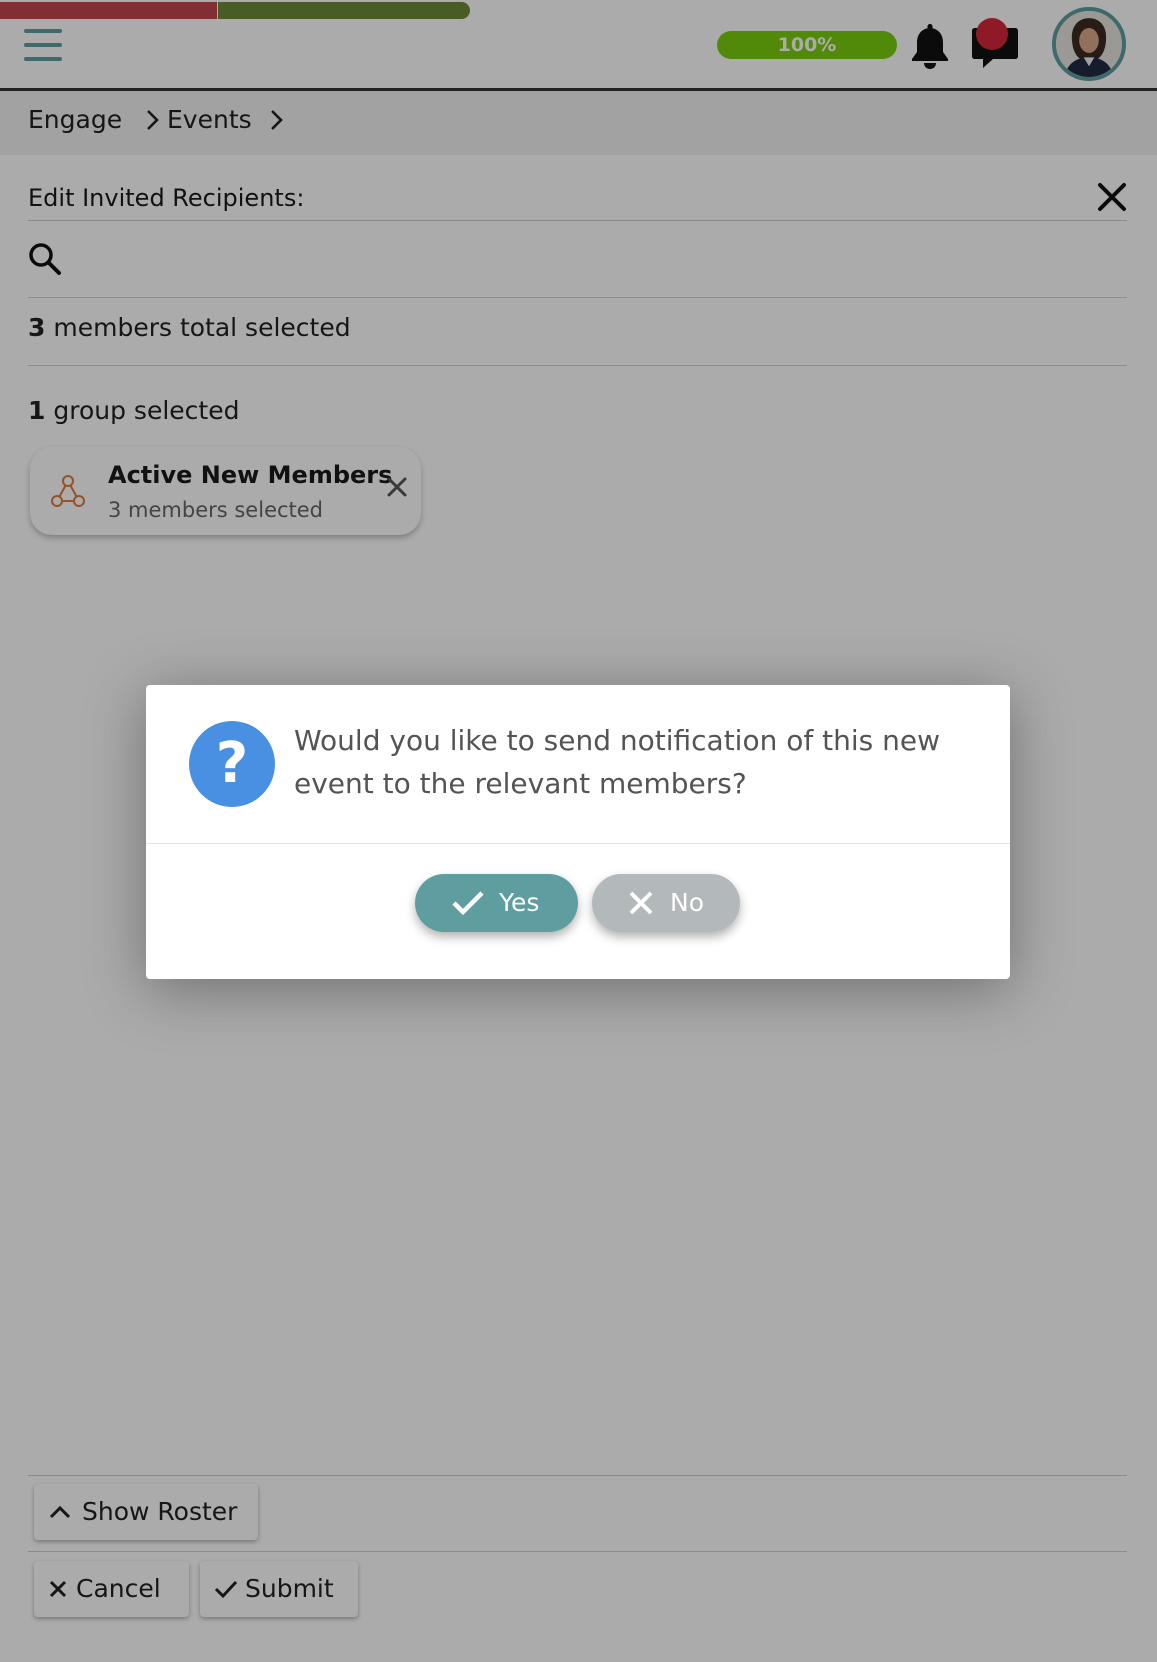  I want to click on yes-label: Yes, so click(519, 902).